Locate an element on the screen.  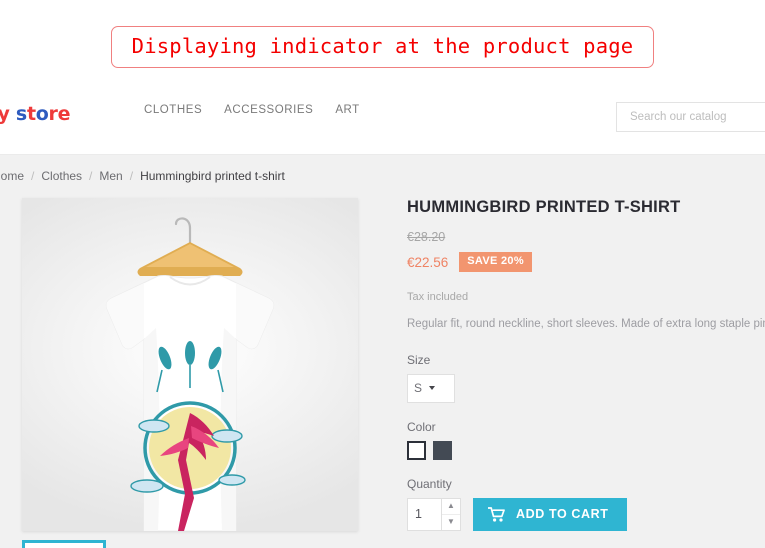
quantity-arrows: ▲ ▼ is located at coordinates (450, 514).